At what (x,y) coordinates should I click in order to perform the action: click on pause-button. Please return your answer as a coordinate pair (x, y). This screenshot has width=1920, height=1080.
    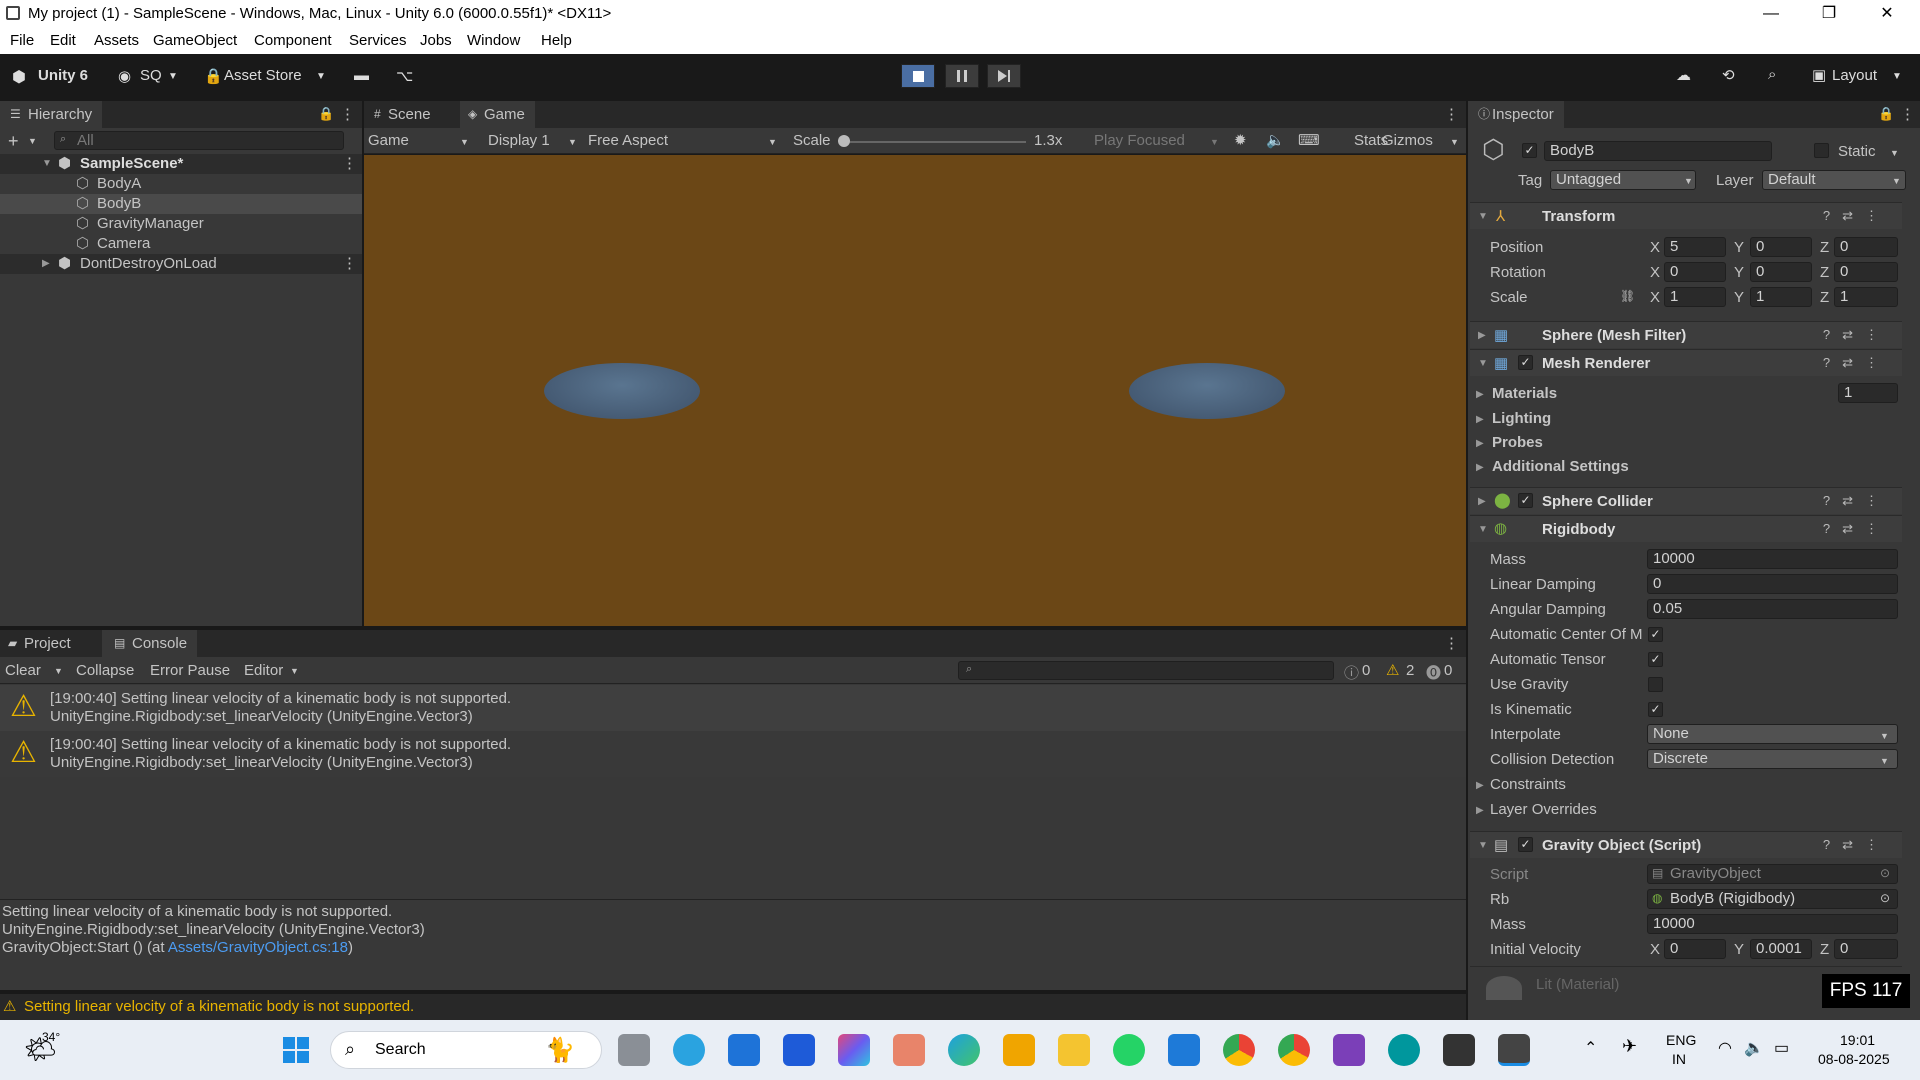
    Looking at the image, I should click on (962, 76).